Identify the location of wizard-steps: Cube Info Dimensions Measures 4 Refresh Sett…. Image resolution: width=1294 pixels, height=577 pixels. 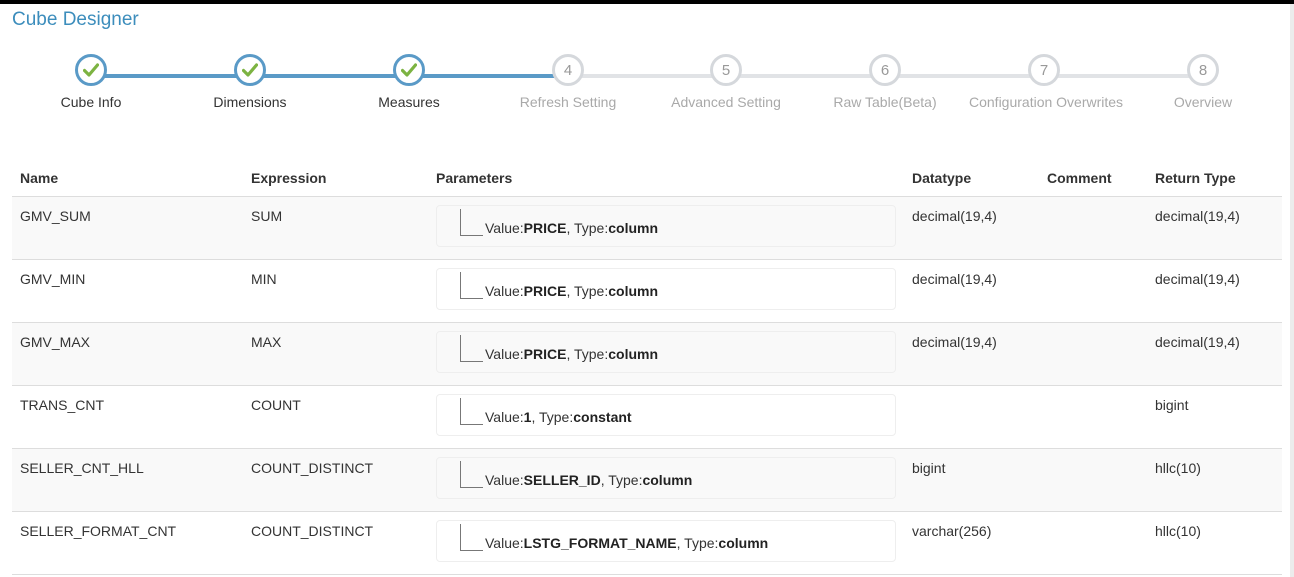
(647, 89).